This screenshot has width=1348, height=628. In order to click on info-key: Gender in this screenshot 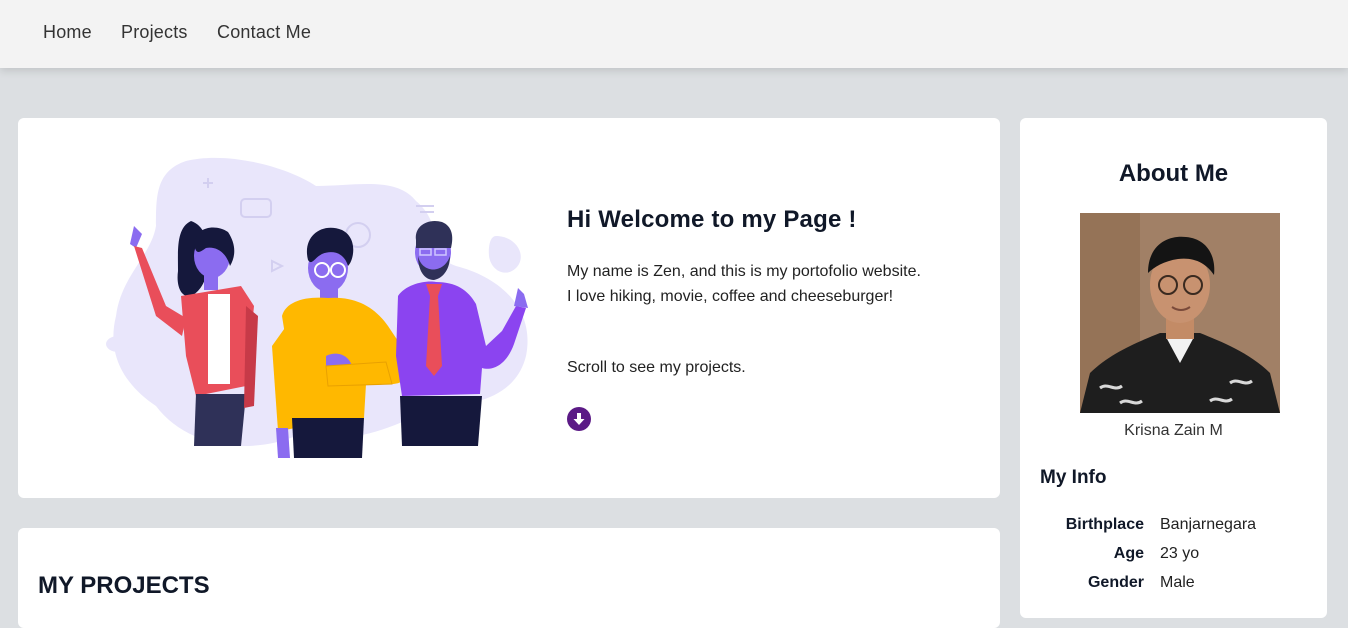, I will do `click(1115, 582)`.